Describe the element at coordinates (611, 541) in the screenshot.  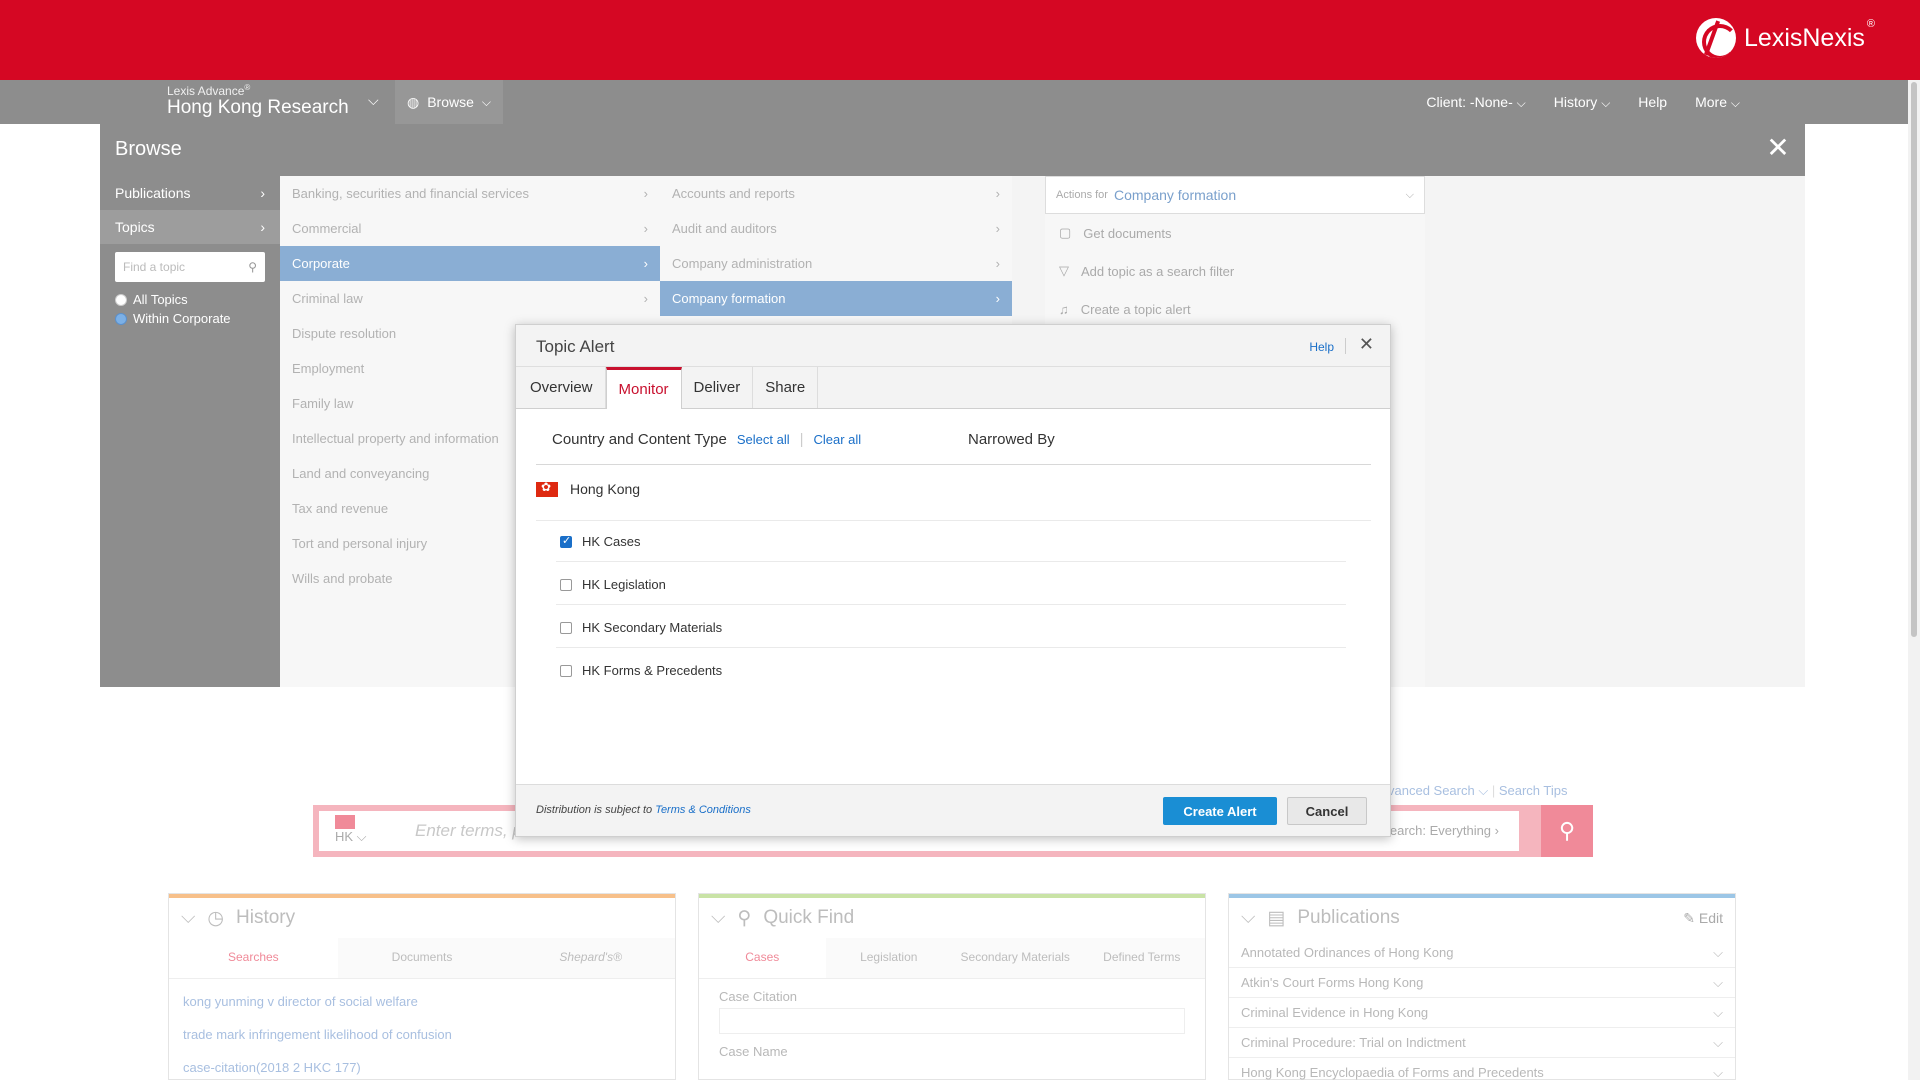
I see `option-label: HK Cases` at that location.